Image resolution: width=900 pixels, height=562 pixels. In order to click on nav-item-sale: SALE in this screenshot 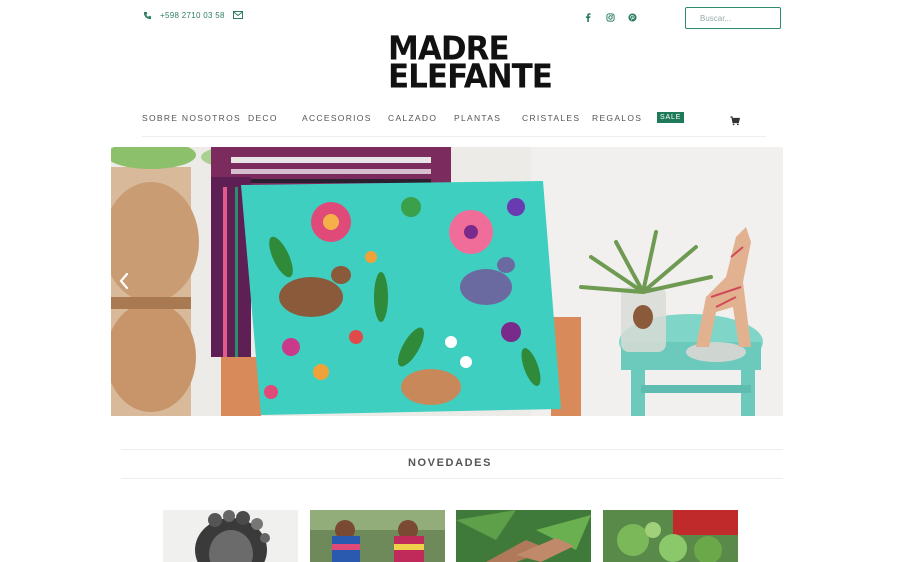, I will do `click(671, 117)`.